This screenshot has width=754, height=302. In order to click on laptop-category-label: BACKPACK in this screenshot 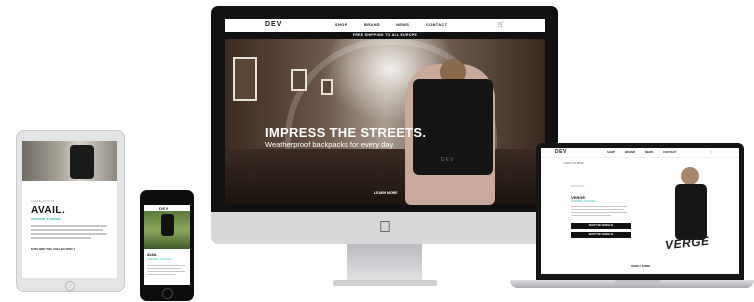, I will do `click(578, 186)`.